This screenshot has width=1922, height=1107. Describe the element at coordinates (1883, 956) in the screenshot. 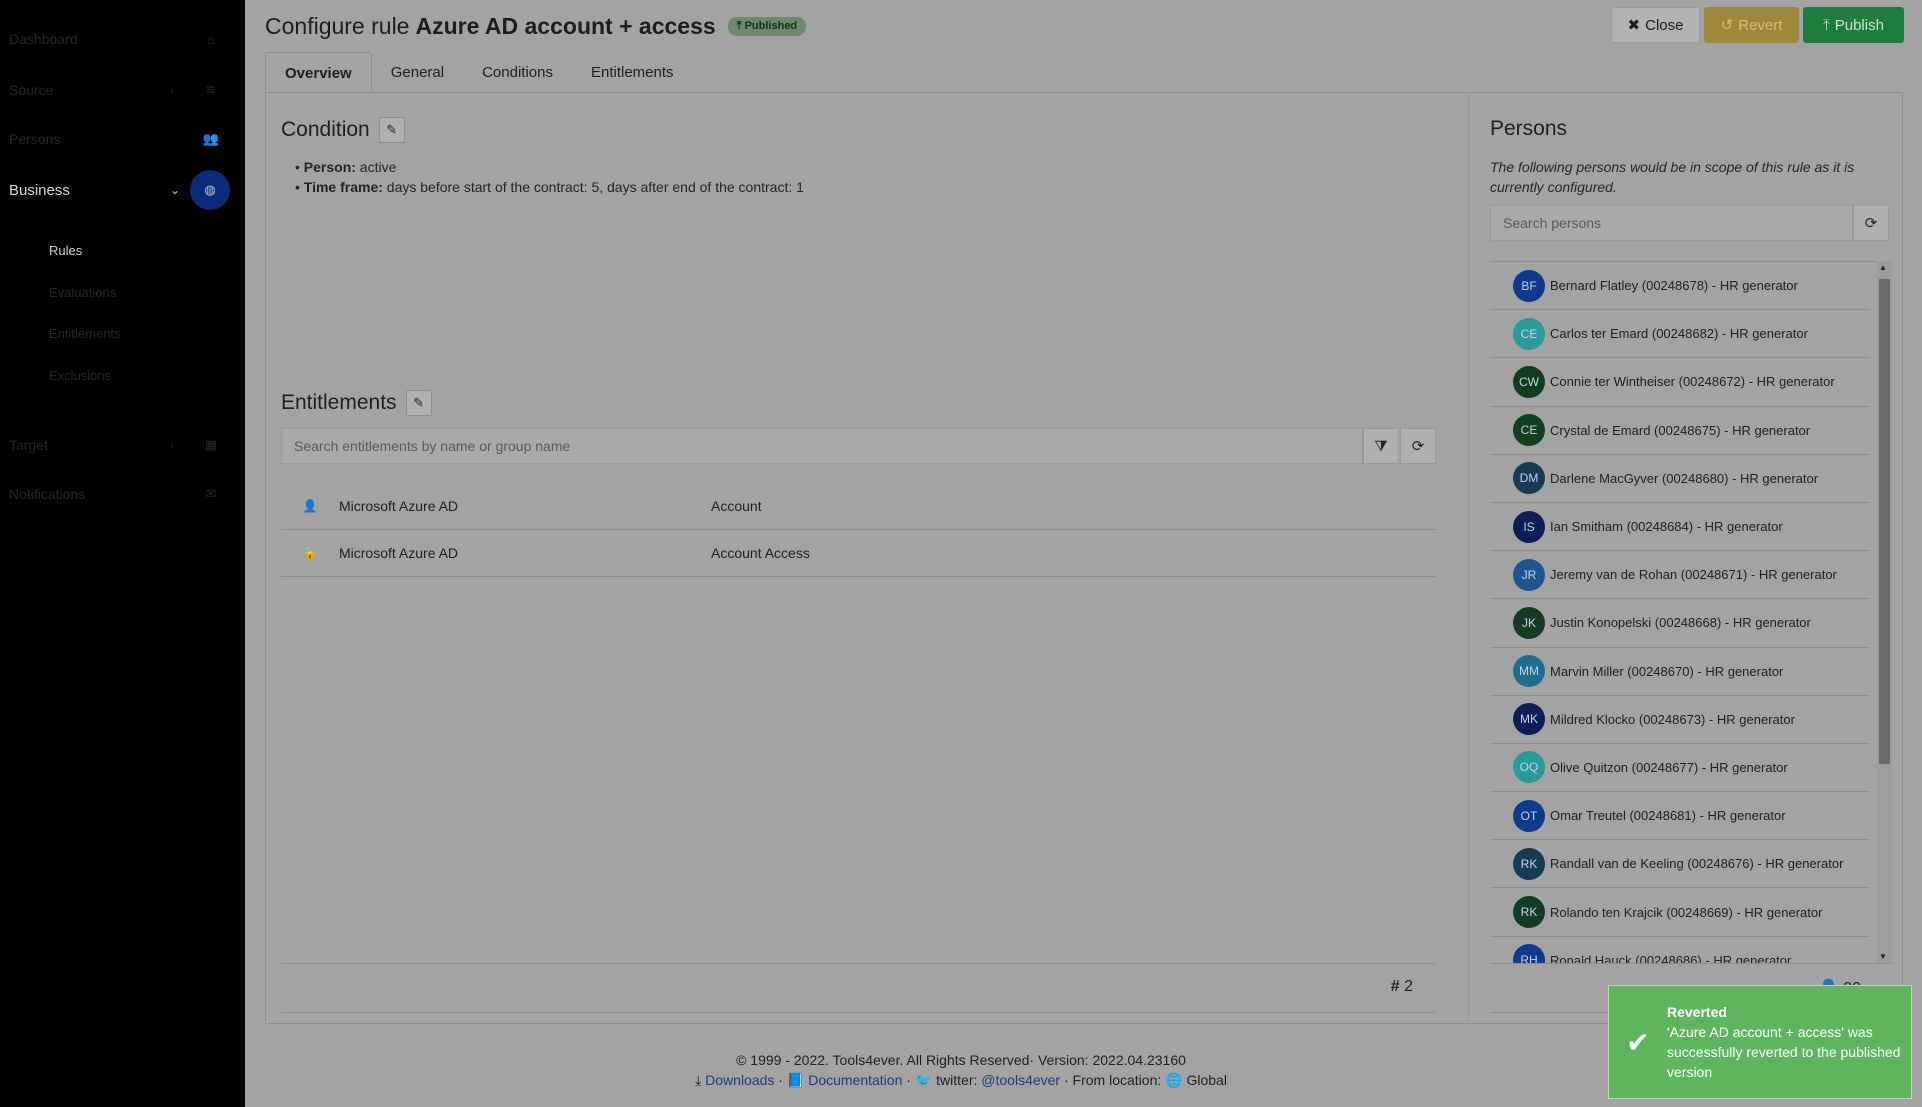

I see `scroll-down-icon: ▼` at that location.